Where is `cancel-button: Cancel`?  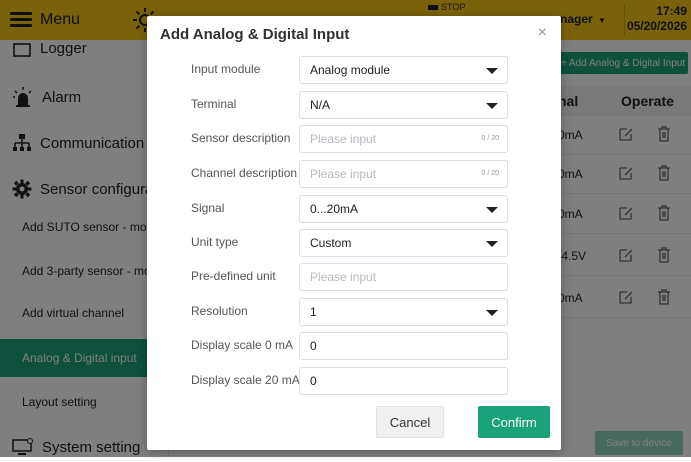 cancel-button: Cancel is located at coordinates (410, 422).